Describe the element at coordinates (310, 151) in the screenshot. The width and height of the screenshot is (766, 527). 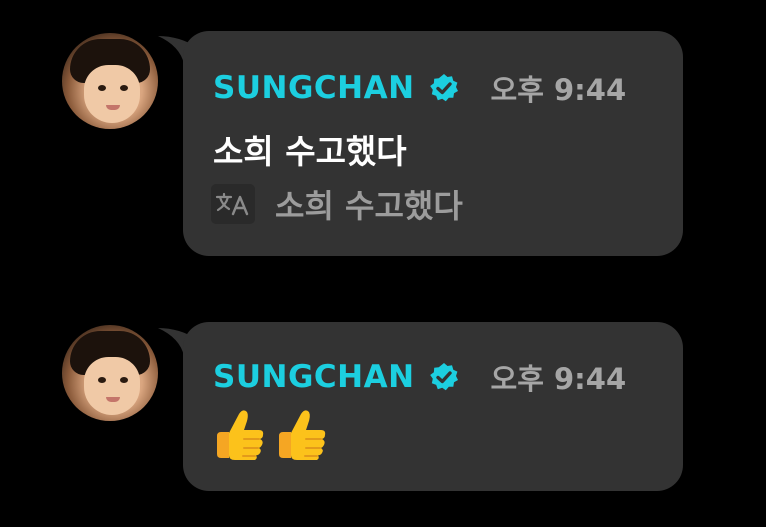
I see `message-text: 소희 수고했다` at that location.